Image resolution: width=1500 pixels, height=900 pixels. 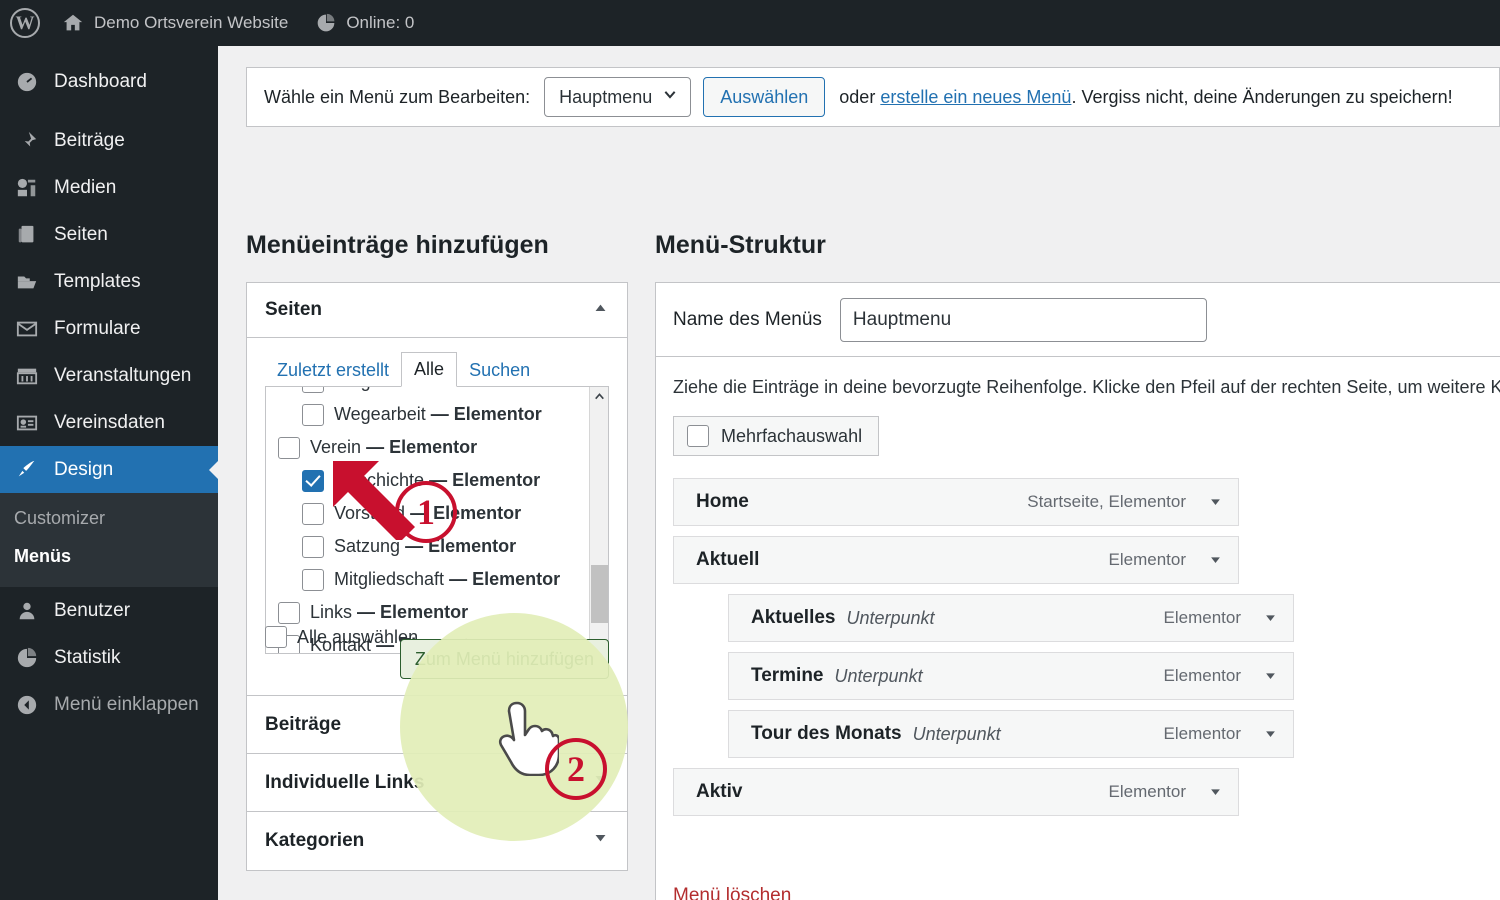 I want to click on sidebar-subitem-customizer: Customizer, so click(x=109, y=518).